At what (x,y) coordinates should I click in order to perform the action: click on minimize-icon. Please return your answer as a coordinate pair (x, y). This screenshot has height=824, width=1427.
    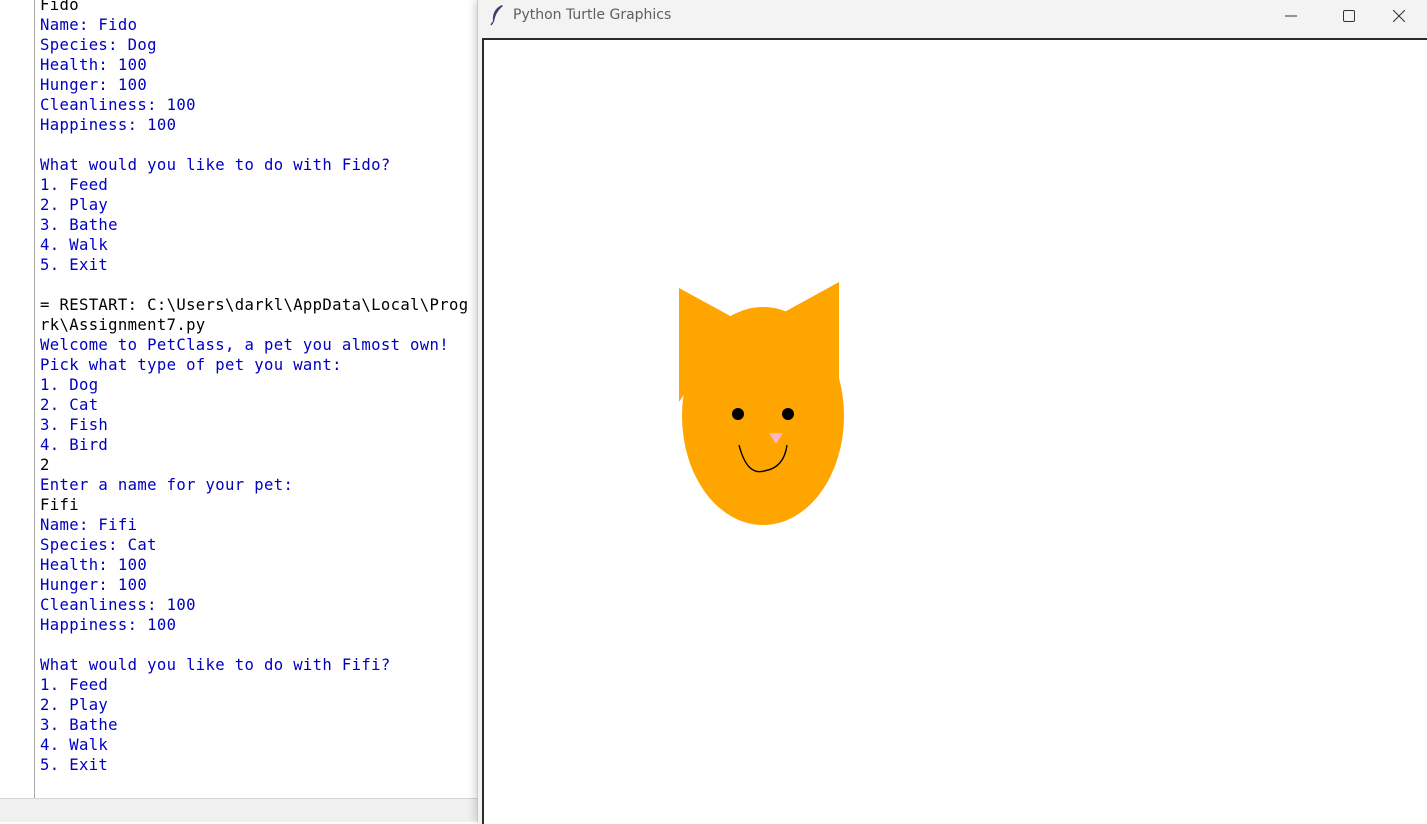
    Looking at the image, I should click on (1291, 15).